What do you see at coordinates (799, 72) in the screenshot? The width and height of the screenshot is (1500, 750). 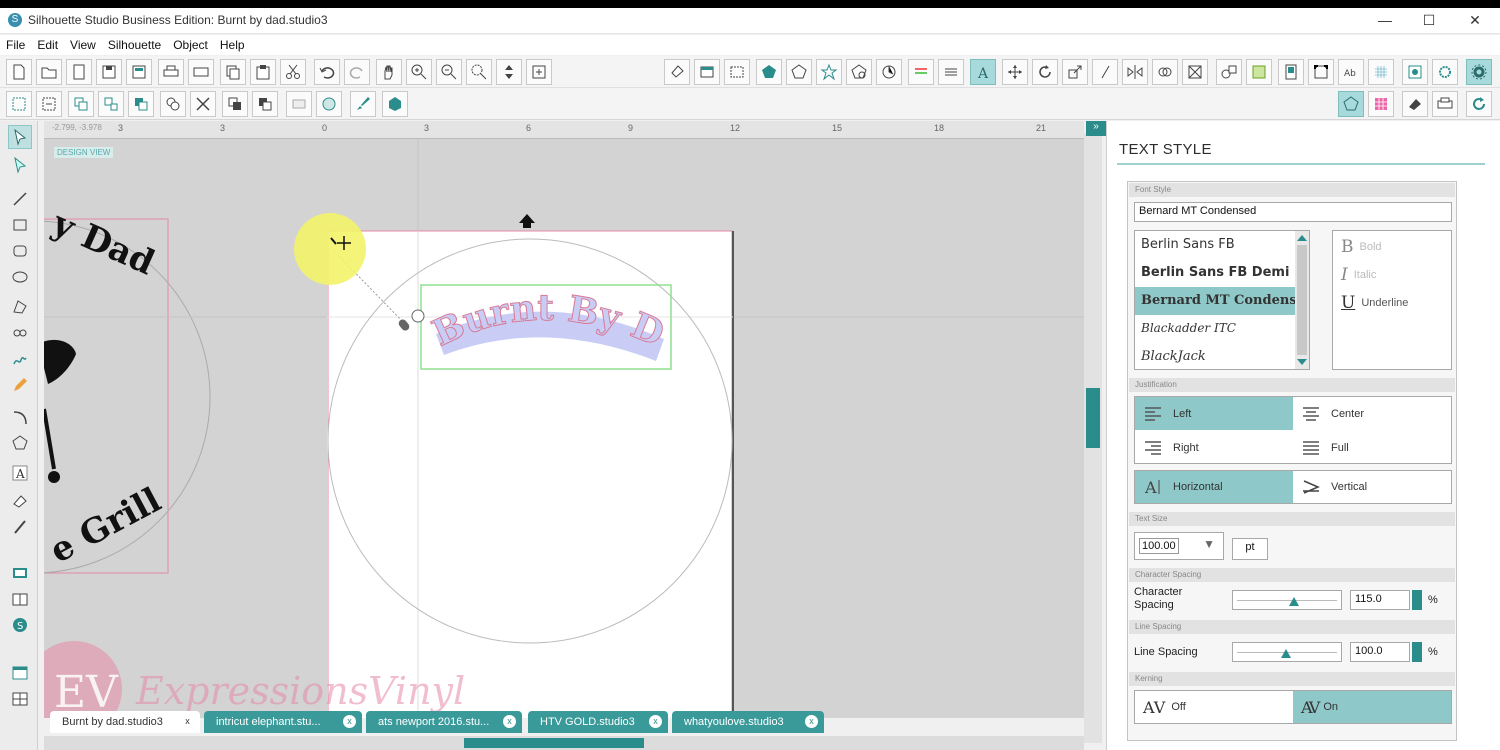 I see `offset-shape-icon` at bounding box center [799, 72].